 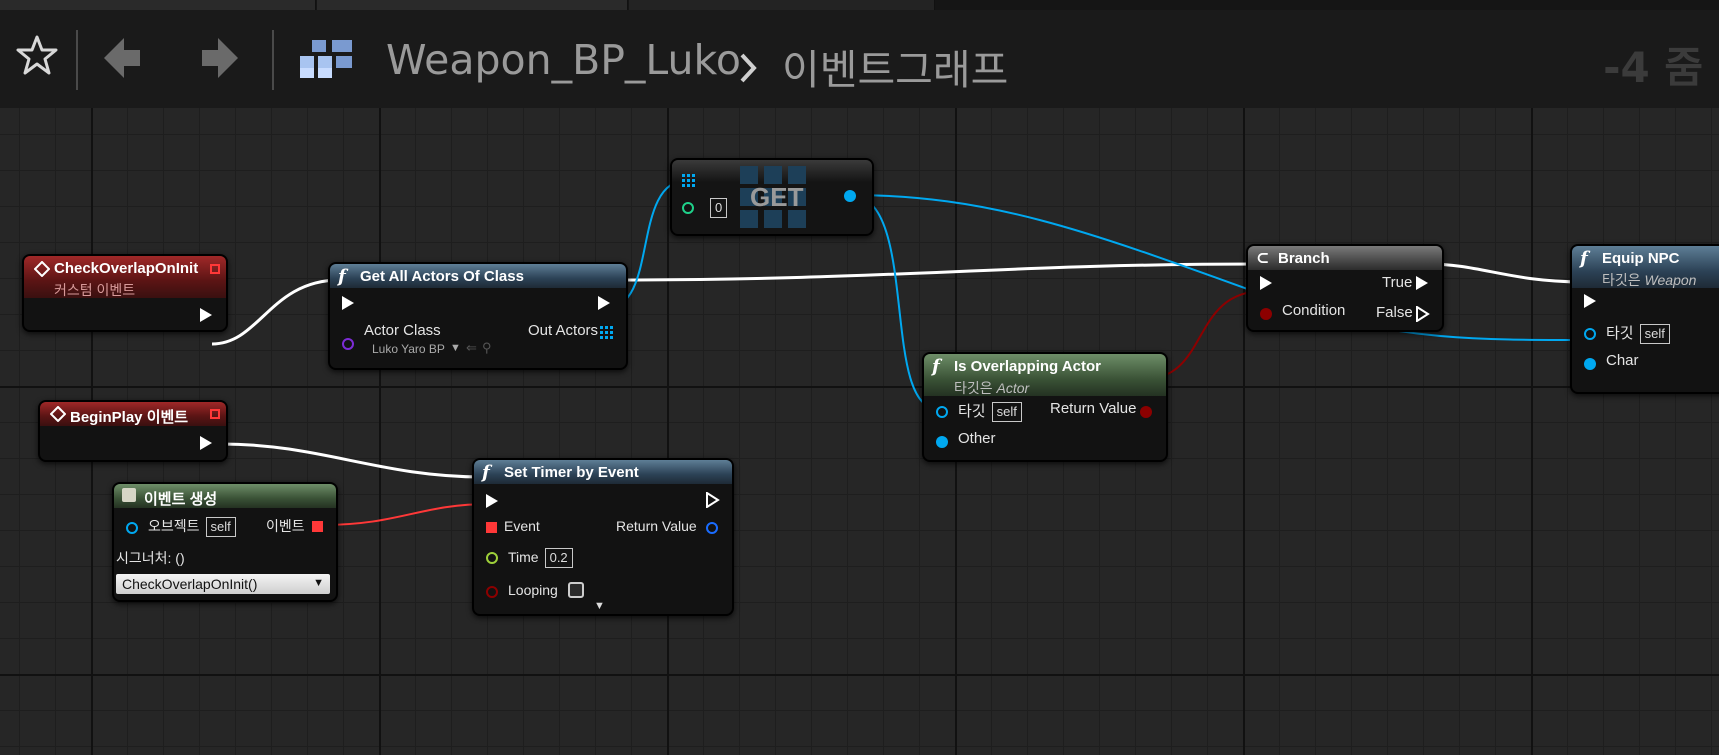 What do you see at coordinates (408, 349) in the screenshot?
I see `actor-class-dropdown: Luko Yaro BP` at bounding box center [408, 349].